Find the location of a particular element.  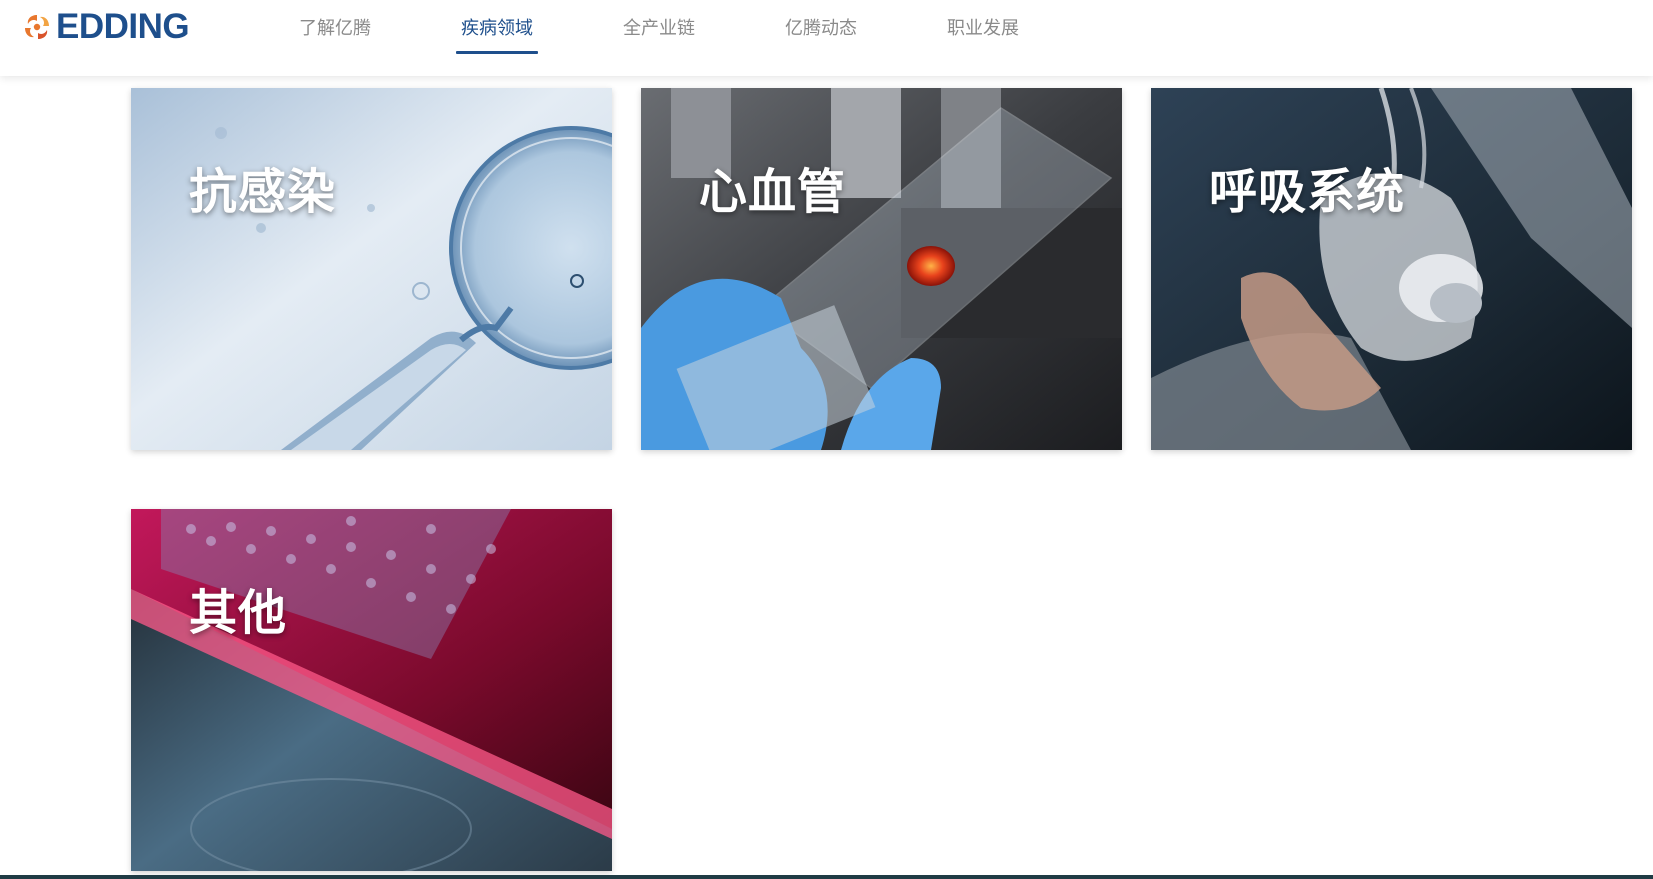

active-tab-indicator is located at coordinates (497, 52).